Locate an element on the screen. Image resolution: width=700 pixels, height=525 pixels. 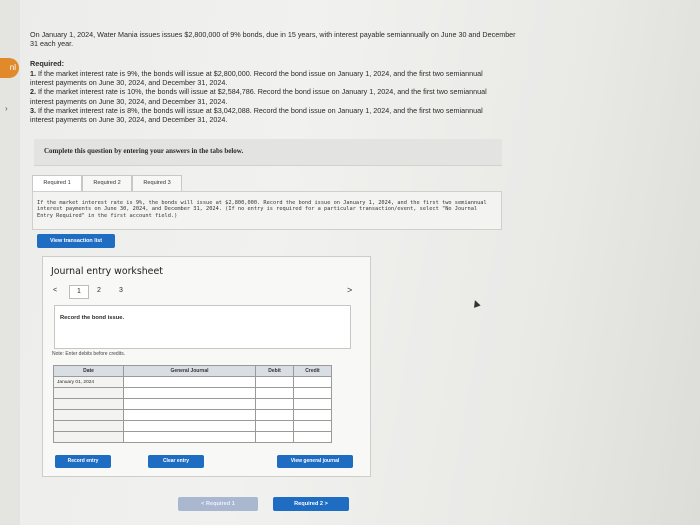
mouse-cursor-icon: ▲ is located at coordinates (475, 303).